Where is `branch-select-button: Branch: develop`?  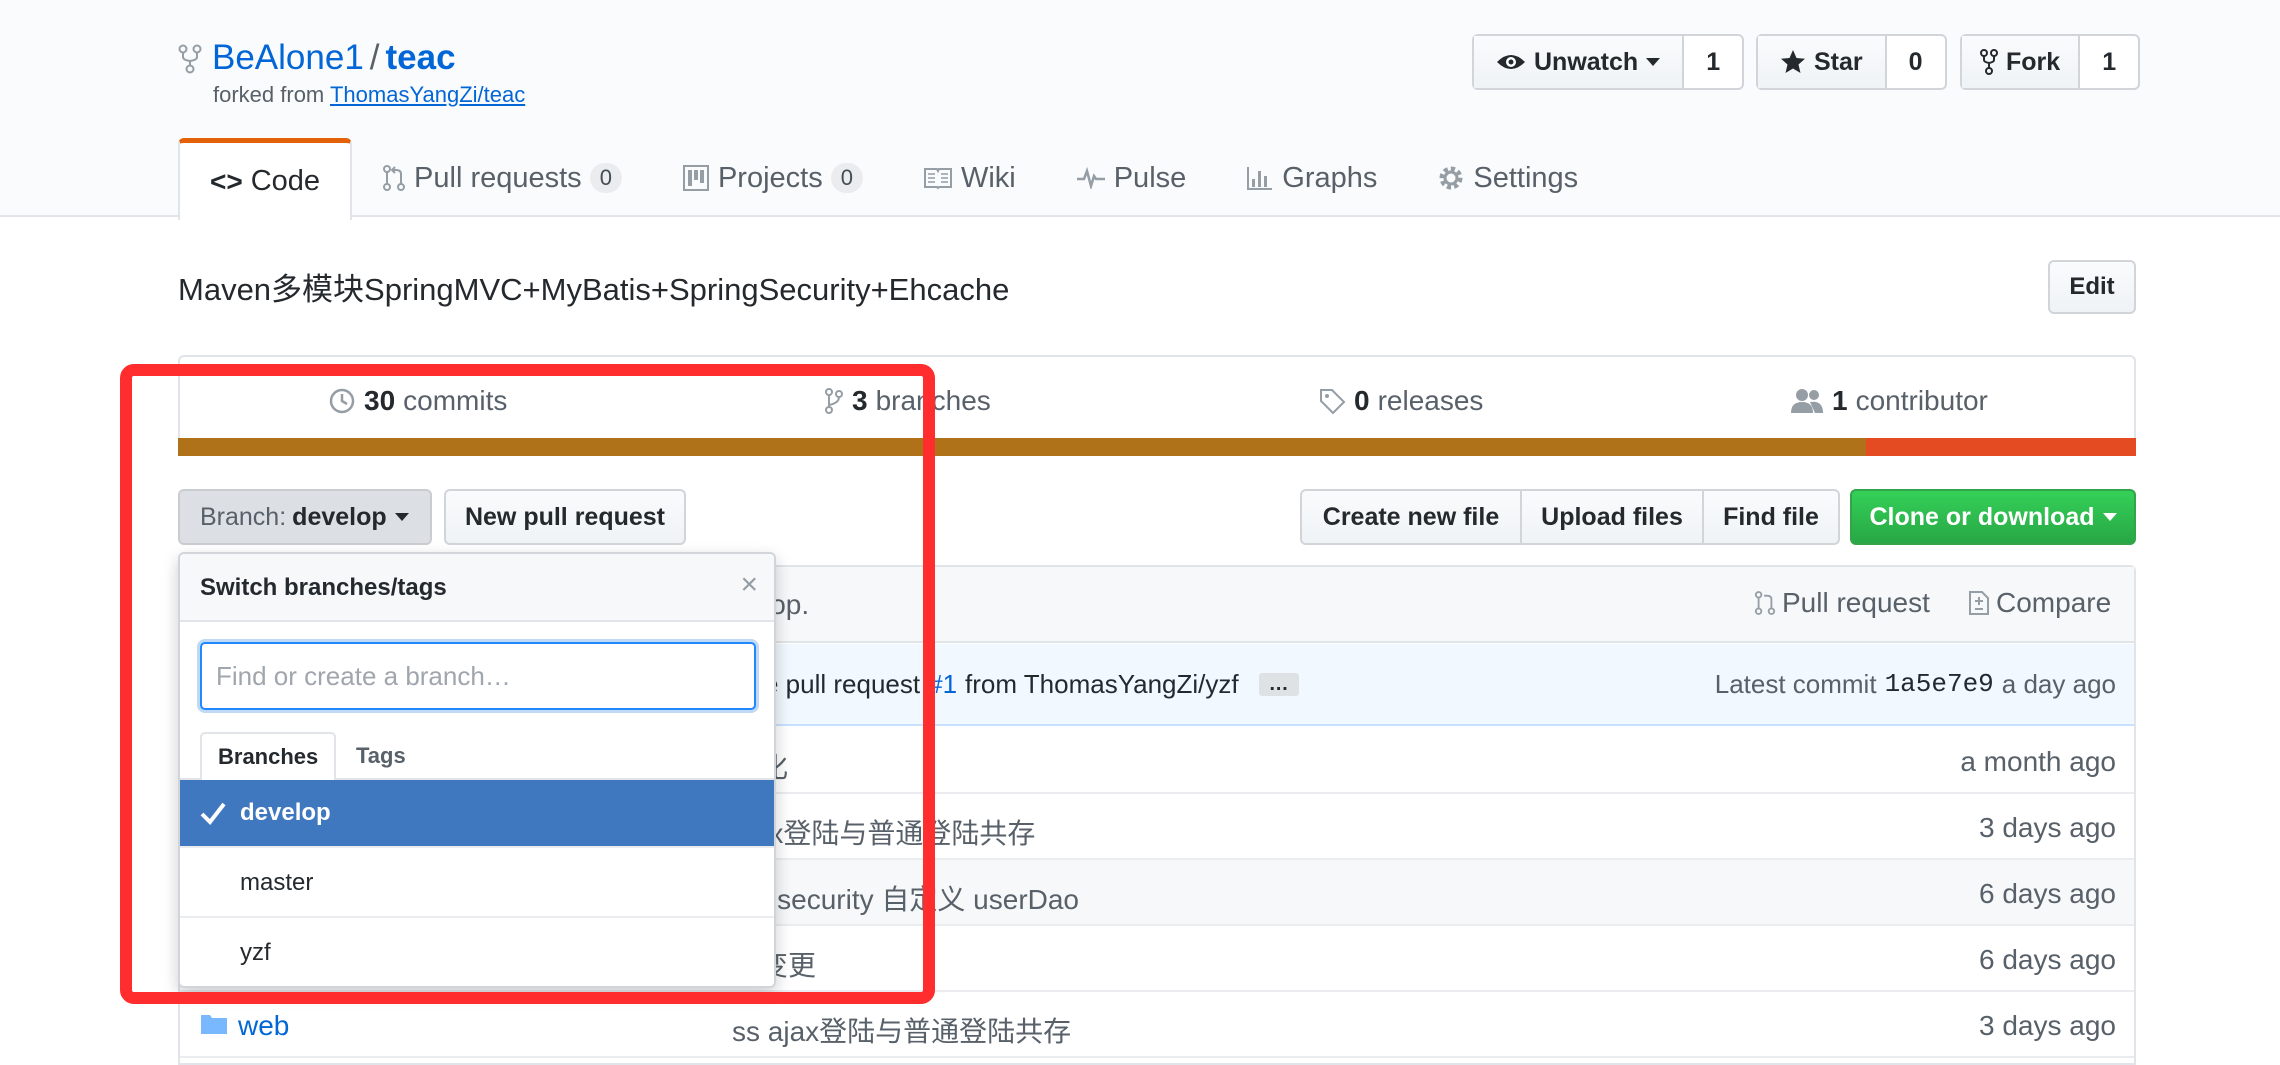 branch-select-button: Branch: develop is located at coordinates (305, 517).